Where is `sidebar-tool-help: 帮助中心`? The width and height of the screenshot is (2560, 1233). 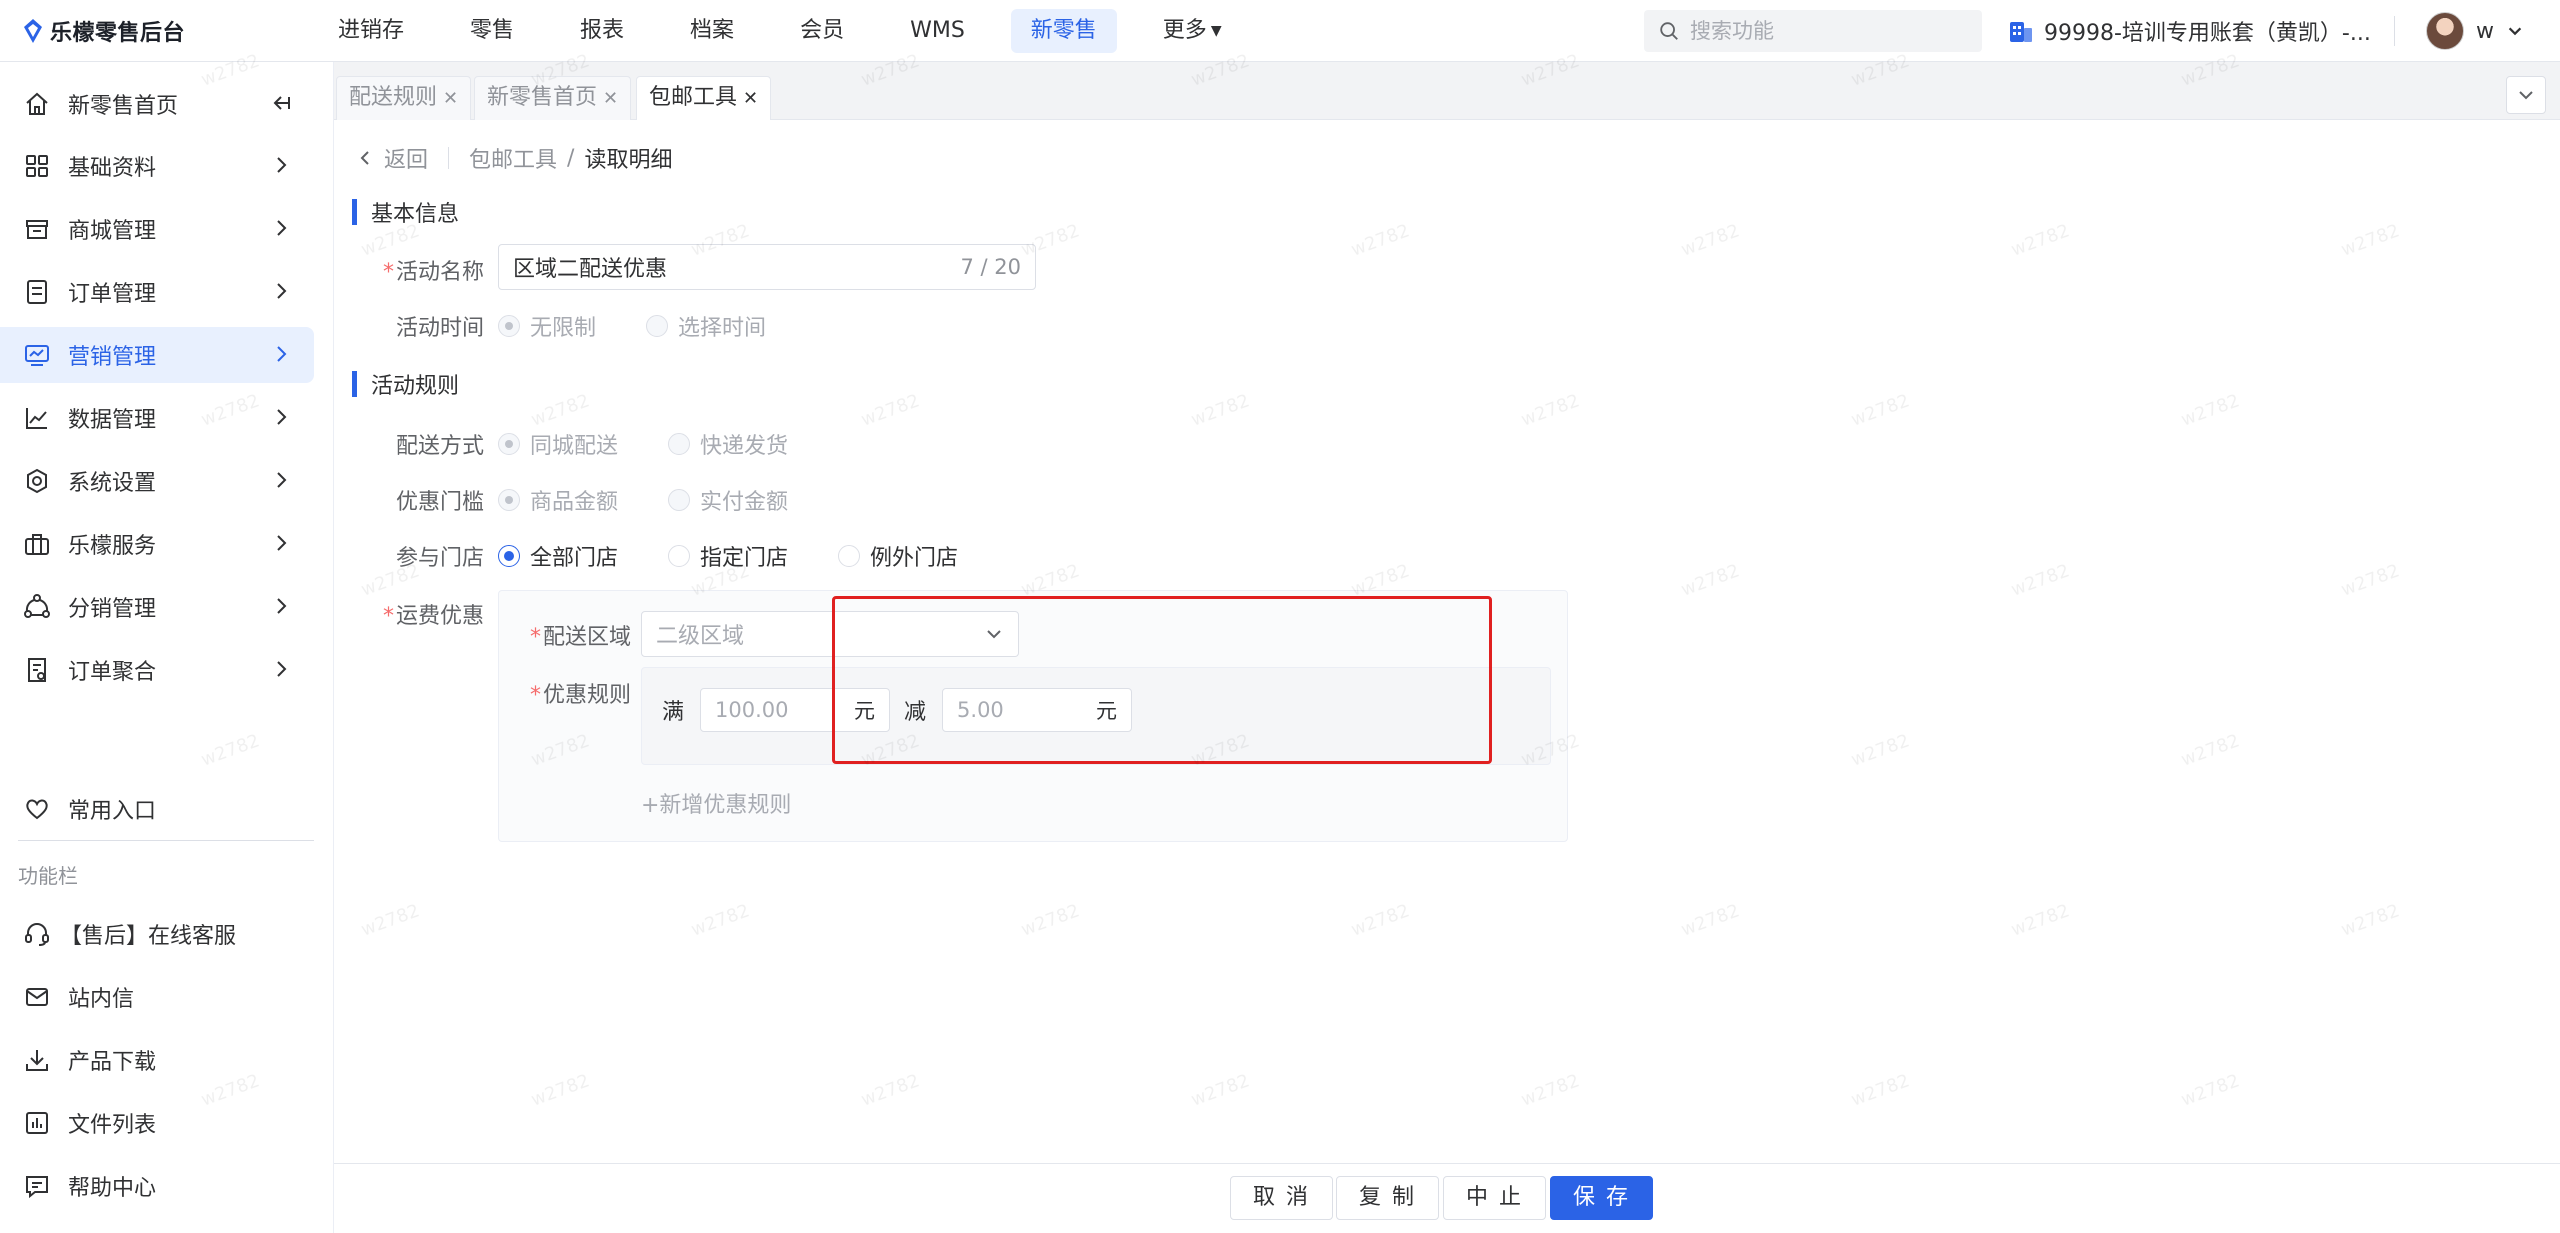
sidebar-tool-help: 帮助中心 is located at coordinates (157, 1186).